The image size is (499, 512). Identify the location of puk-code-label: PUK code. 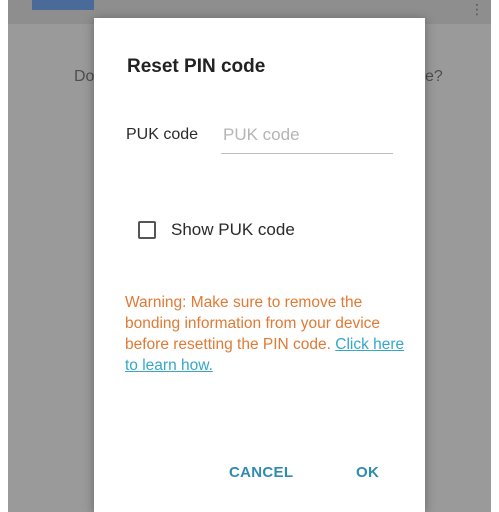
(162, 134).